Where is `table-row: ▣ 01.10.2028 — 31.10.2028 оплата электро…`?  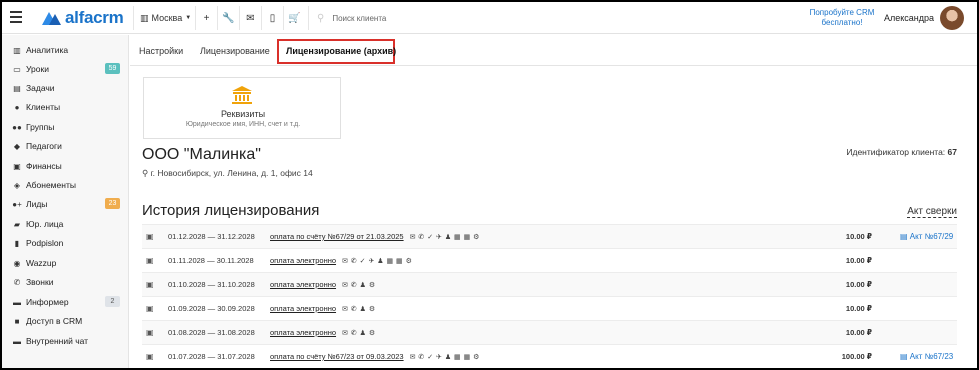 table-row: ▣ 01.10.2028 — 31.10.2028 оплата электро… is located at coordinates (549, 284).